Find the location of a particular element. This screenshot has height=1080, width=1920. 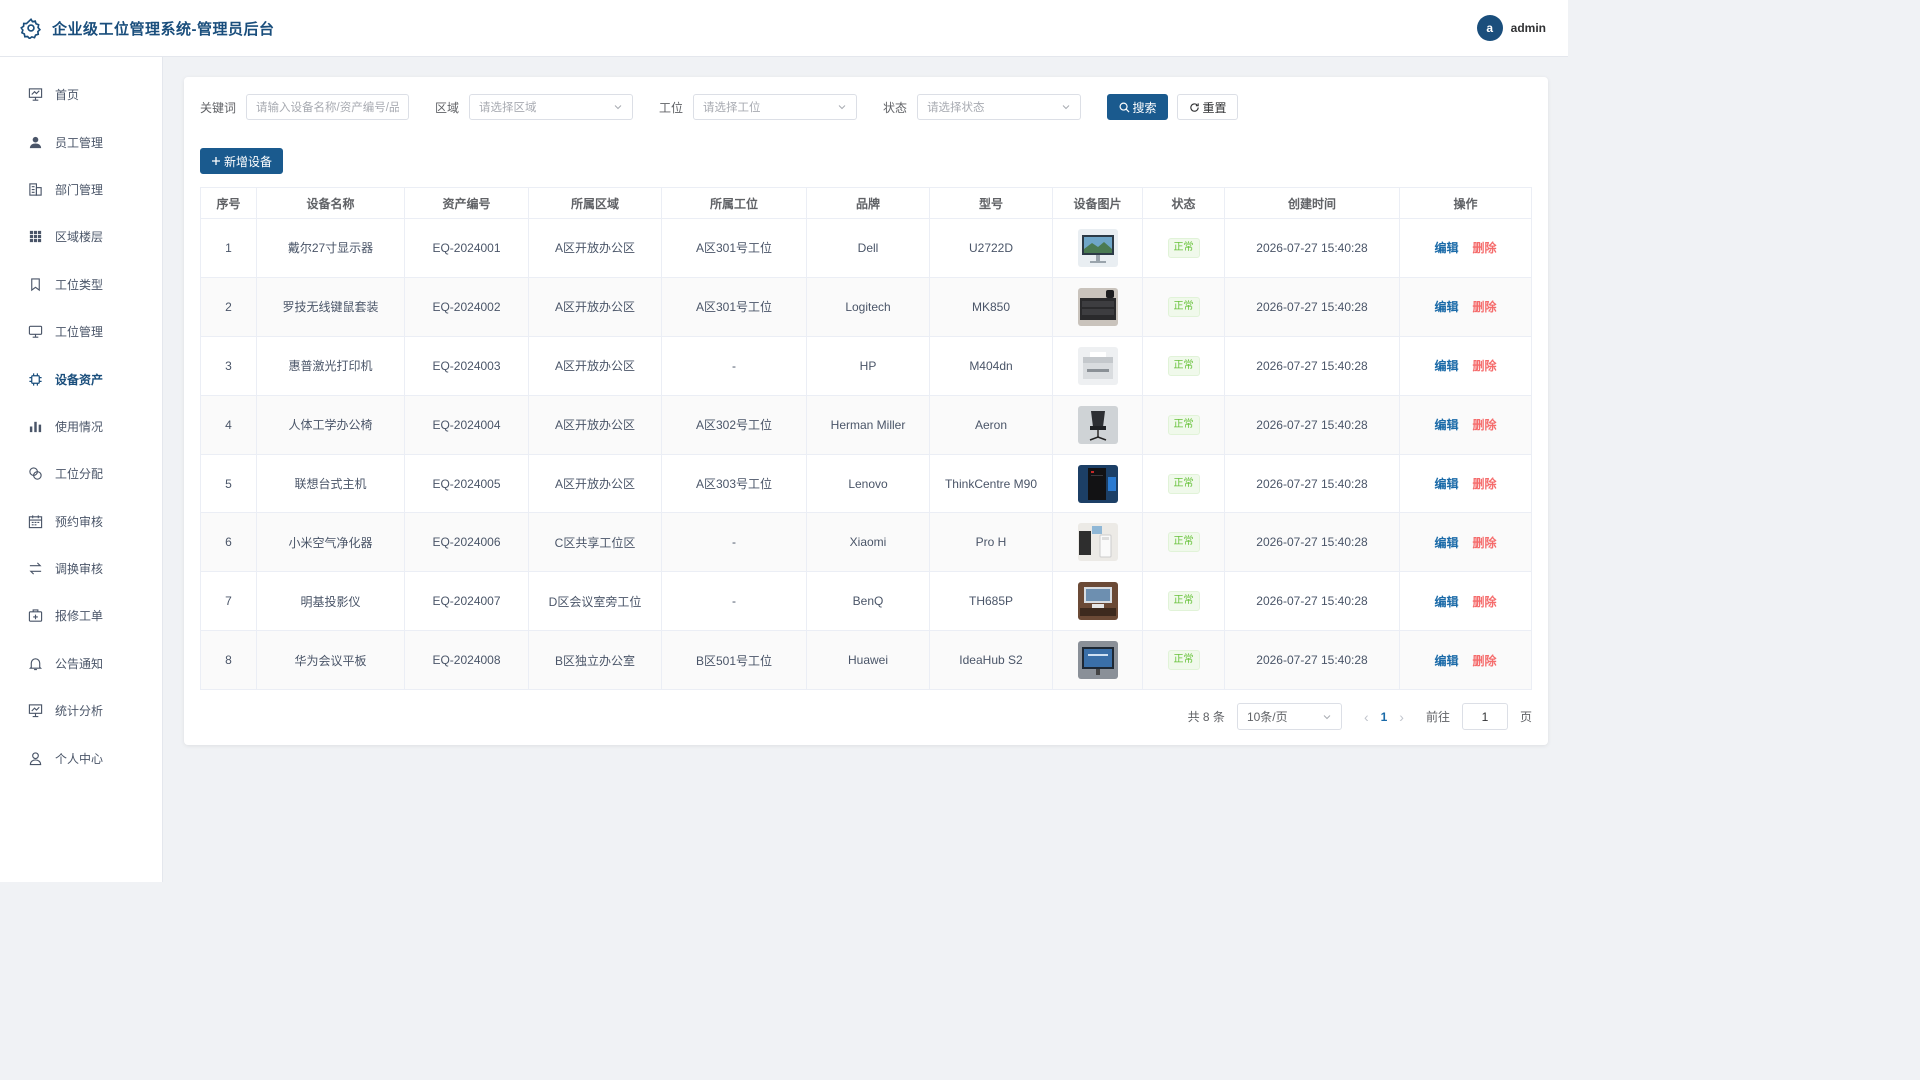

row-index: 8 is located at coordinates (228, 660).